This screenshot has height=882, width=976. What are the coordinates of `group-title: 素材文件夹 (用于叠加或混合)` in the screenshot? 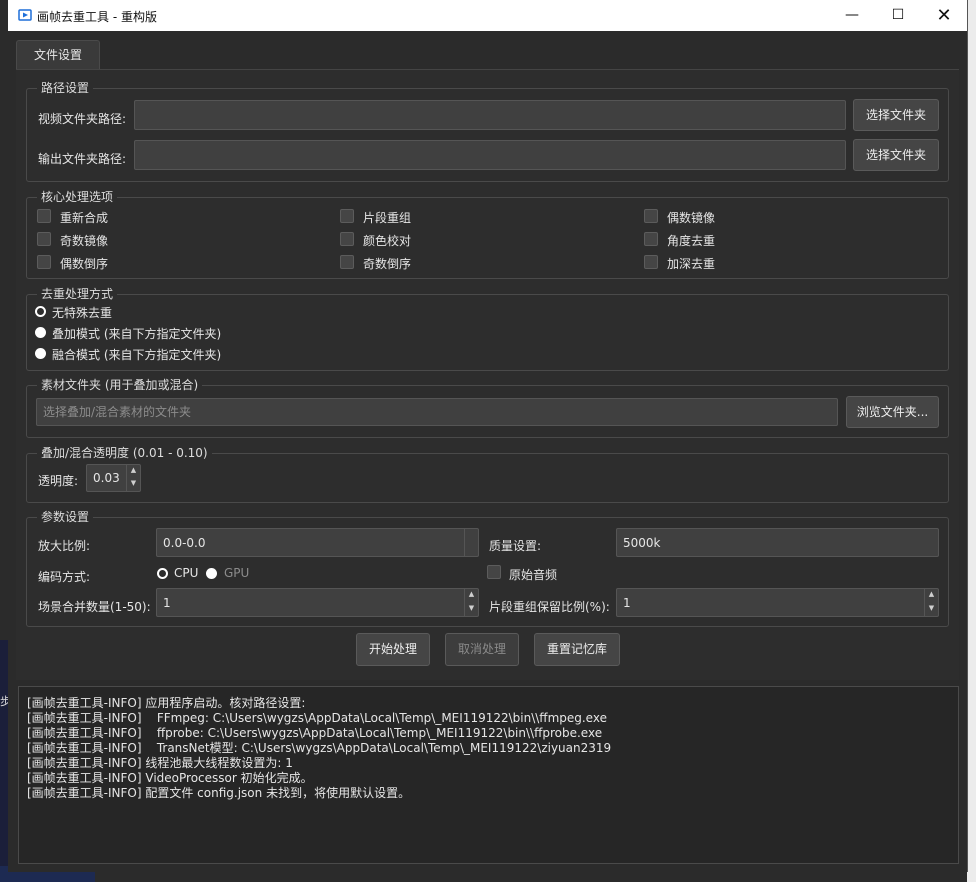 It's located at (120, 385).